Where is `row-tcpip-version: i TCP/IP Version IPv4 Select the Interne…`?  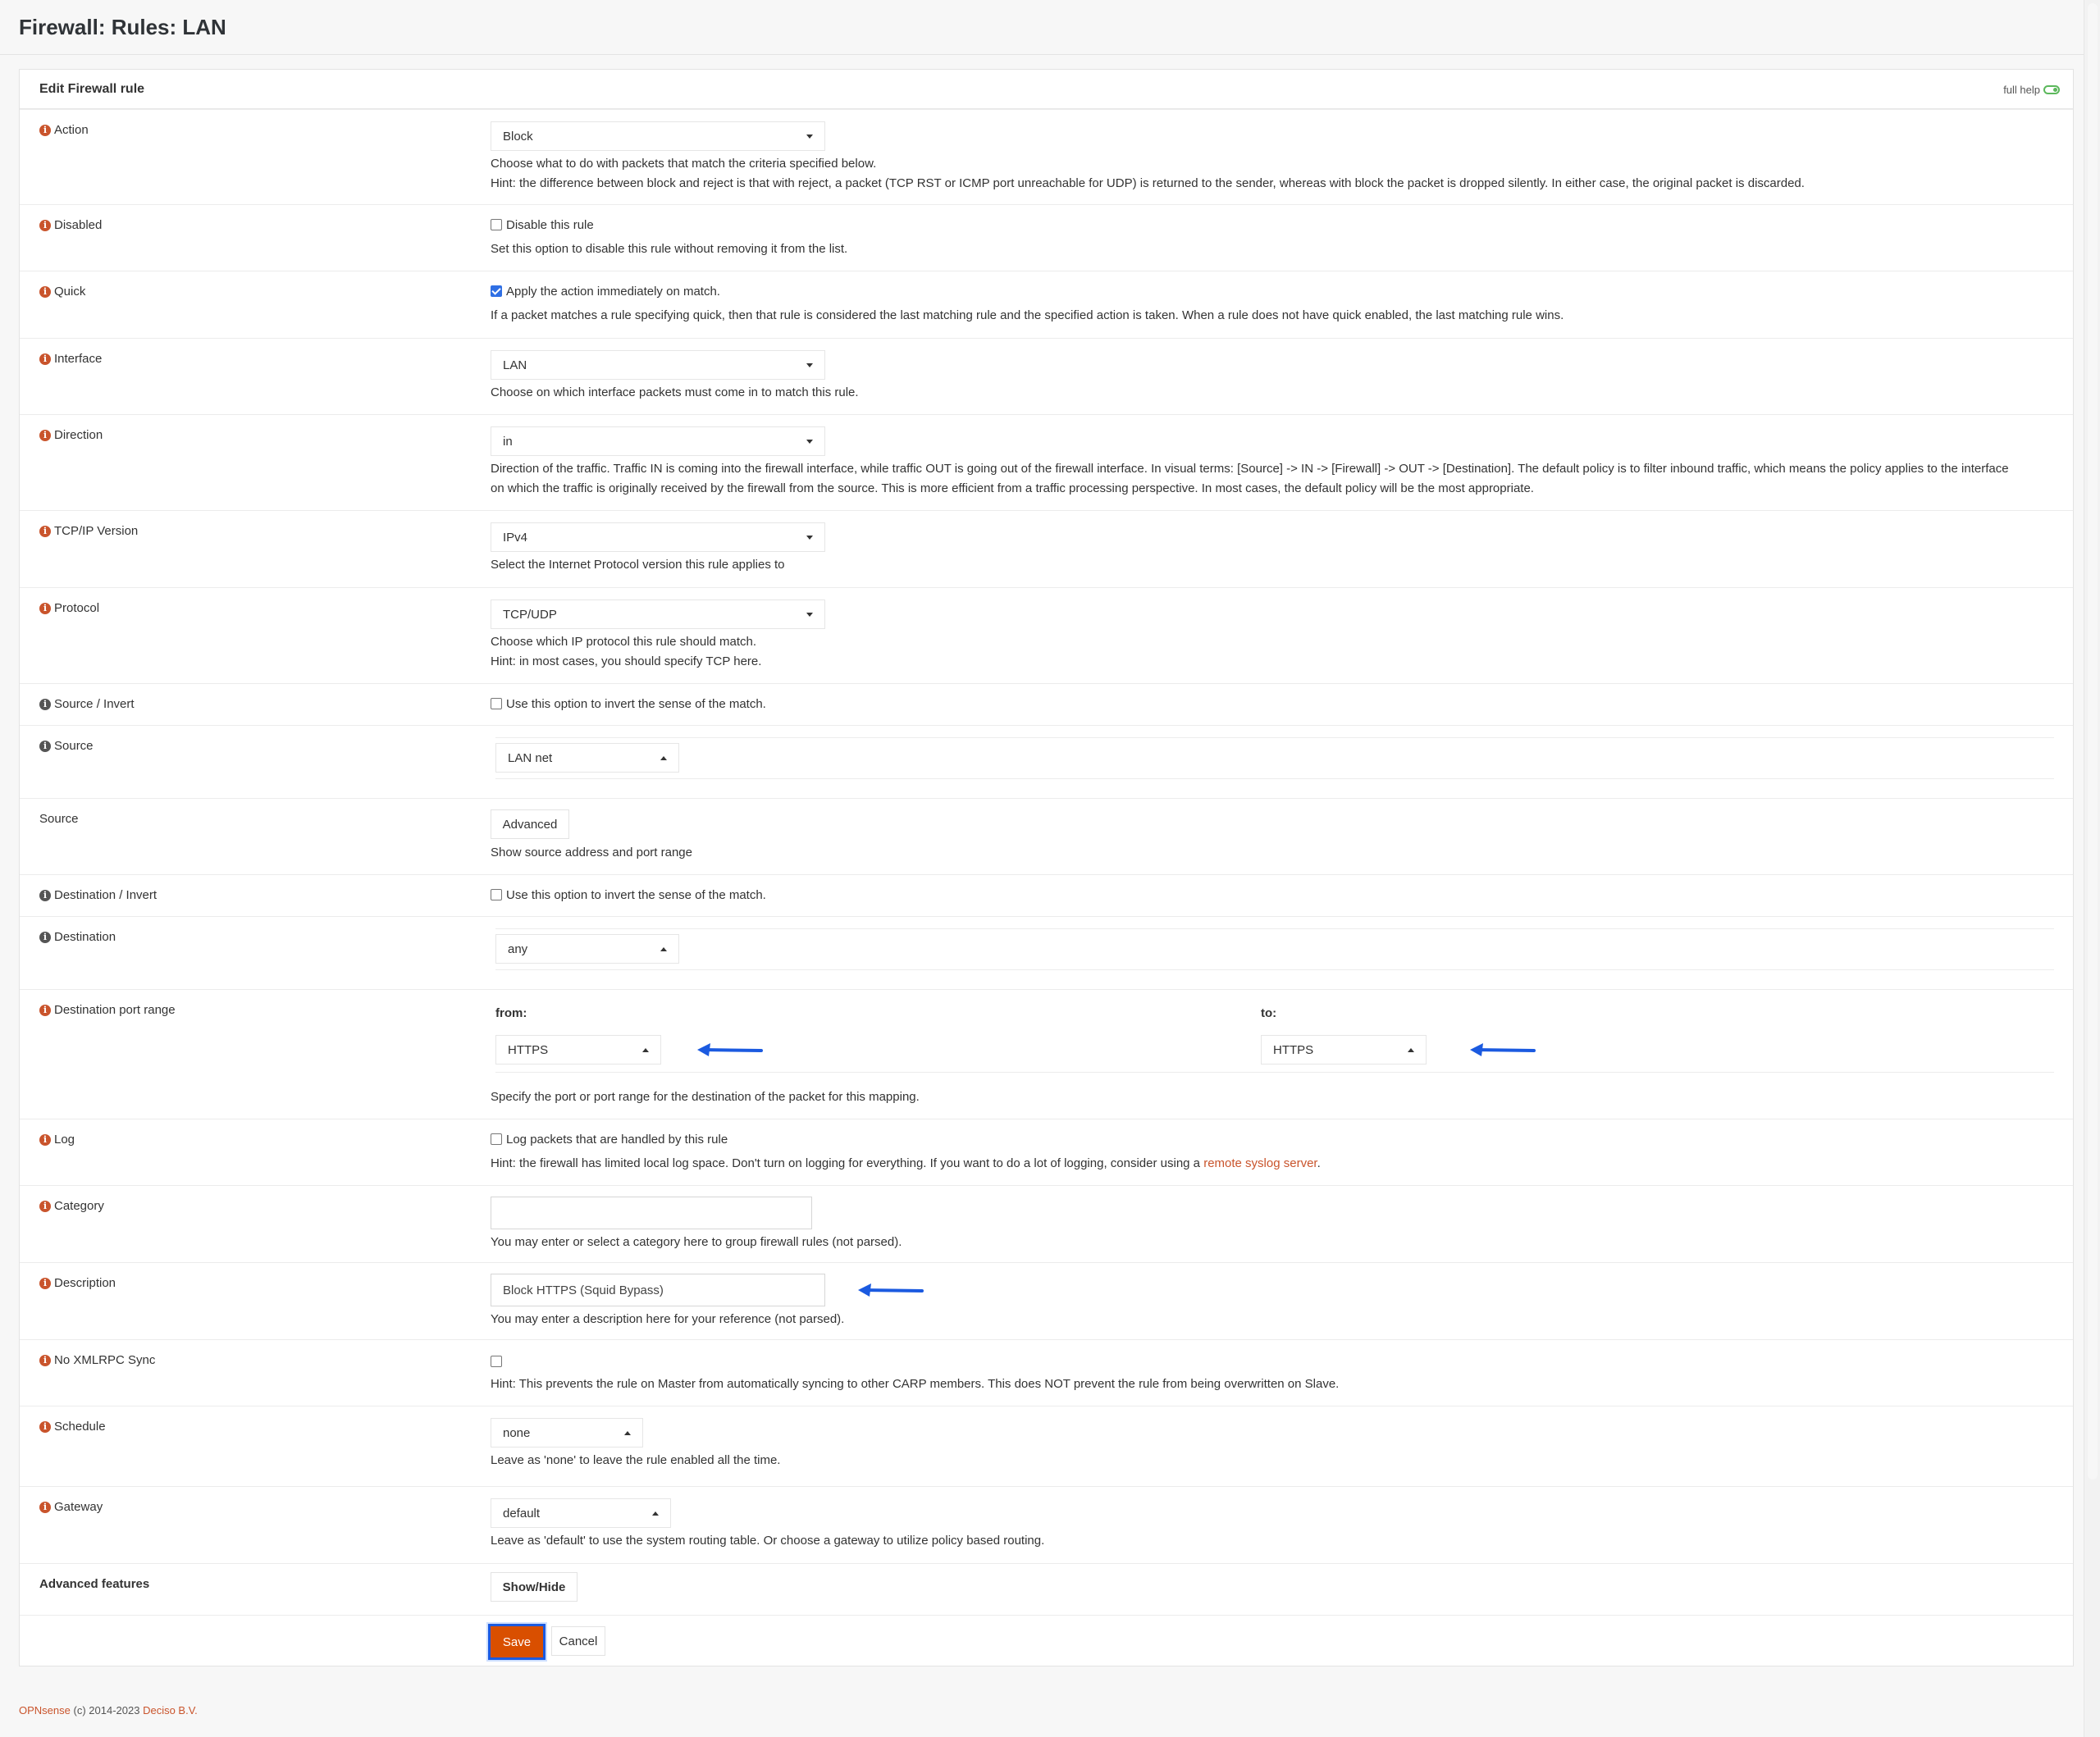
row-tcpip-version: i TCP/IP Version IPv4 Select the Interne… is located at coordinates (1046, 548).